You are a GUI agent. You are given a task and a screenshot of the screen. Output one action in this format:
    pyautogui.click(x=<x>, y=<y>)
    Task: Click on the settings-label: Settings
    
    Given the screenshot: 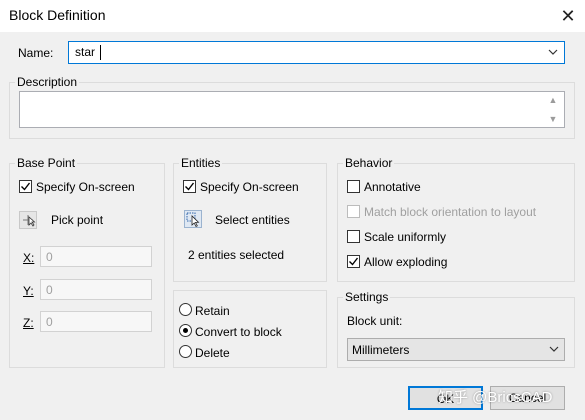 What is the action you would take?
    pyautogui.click(x=367, y=297)
    